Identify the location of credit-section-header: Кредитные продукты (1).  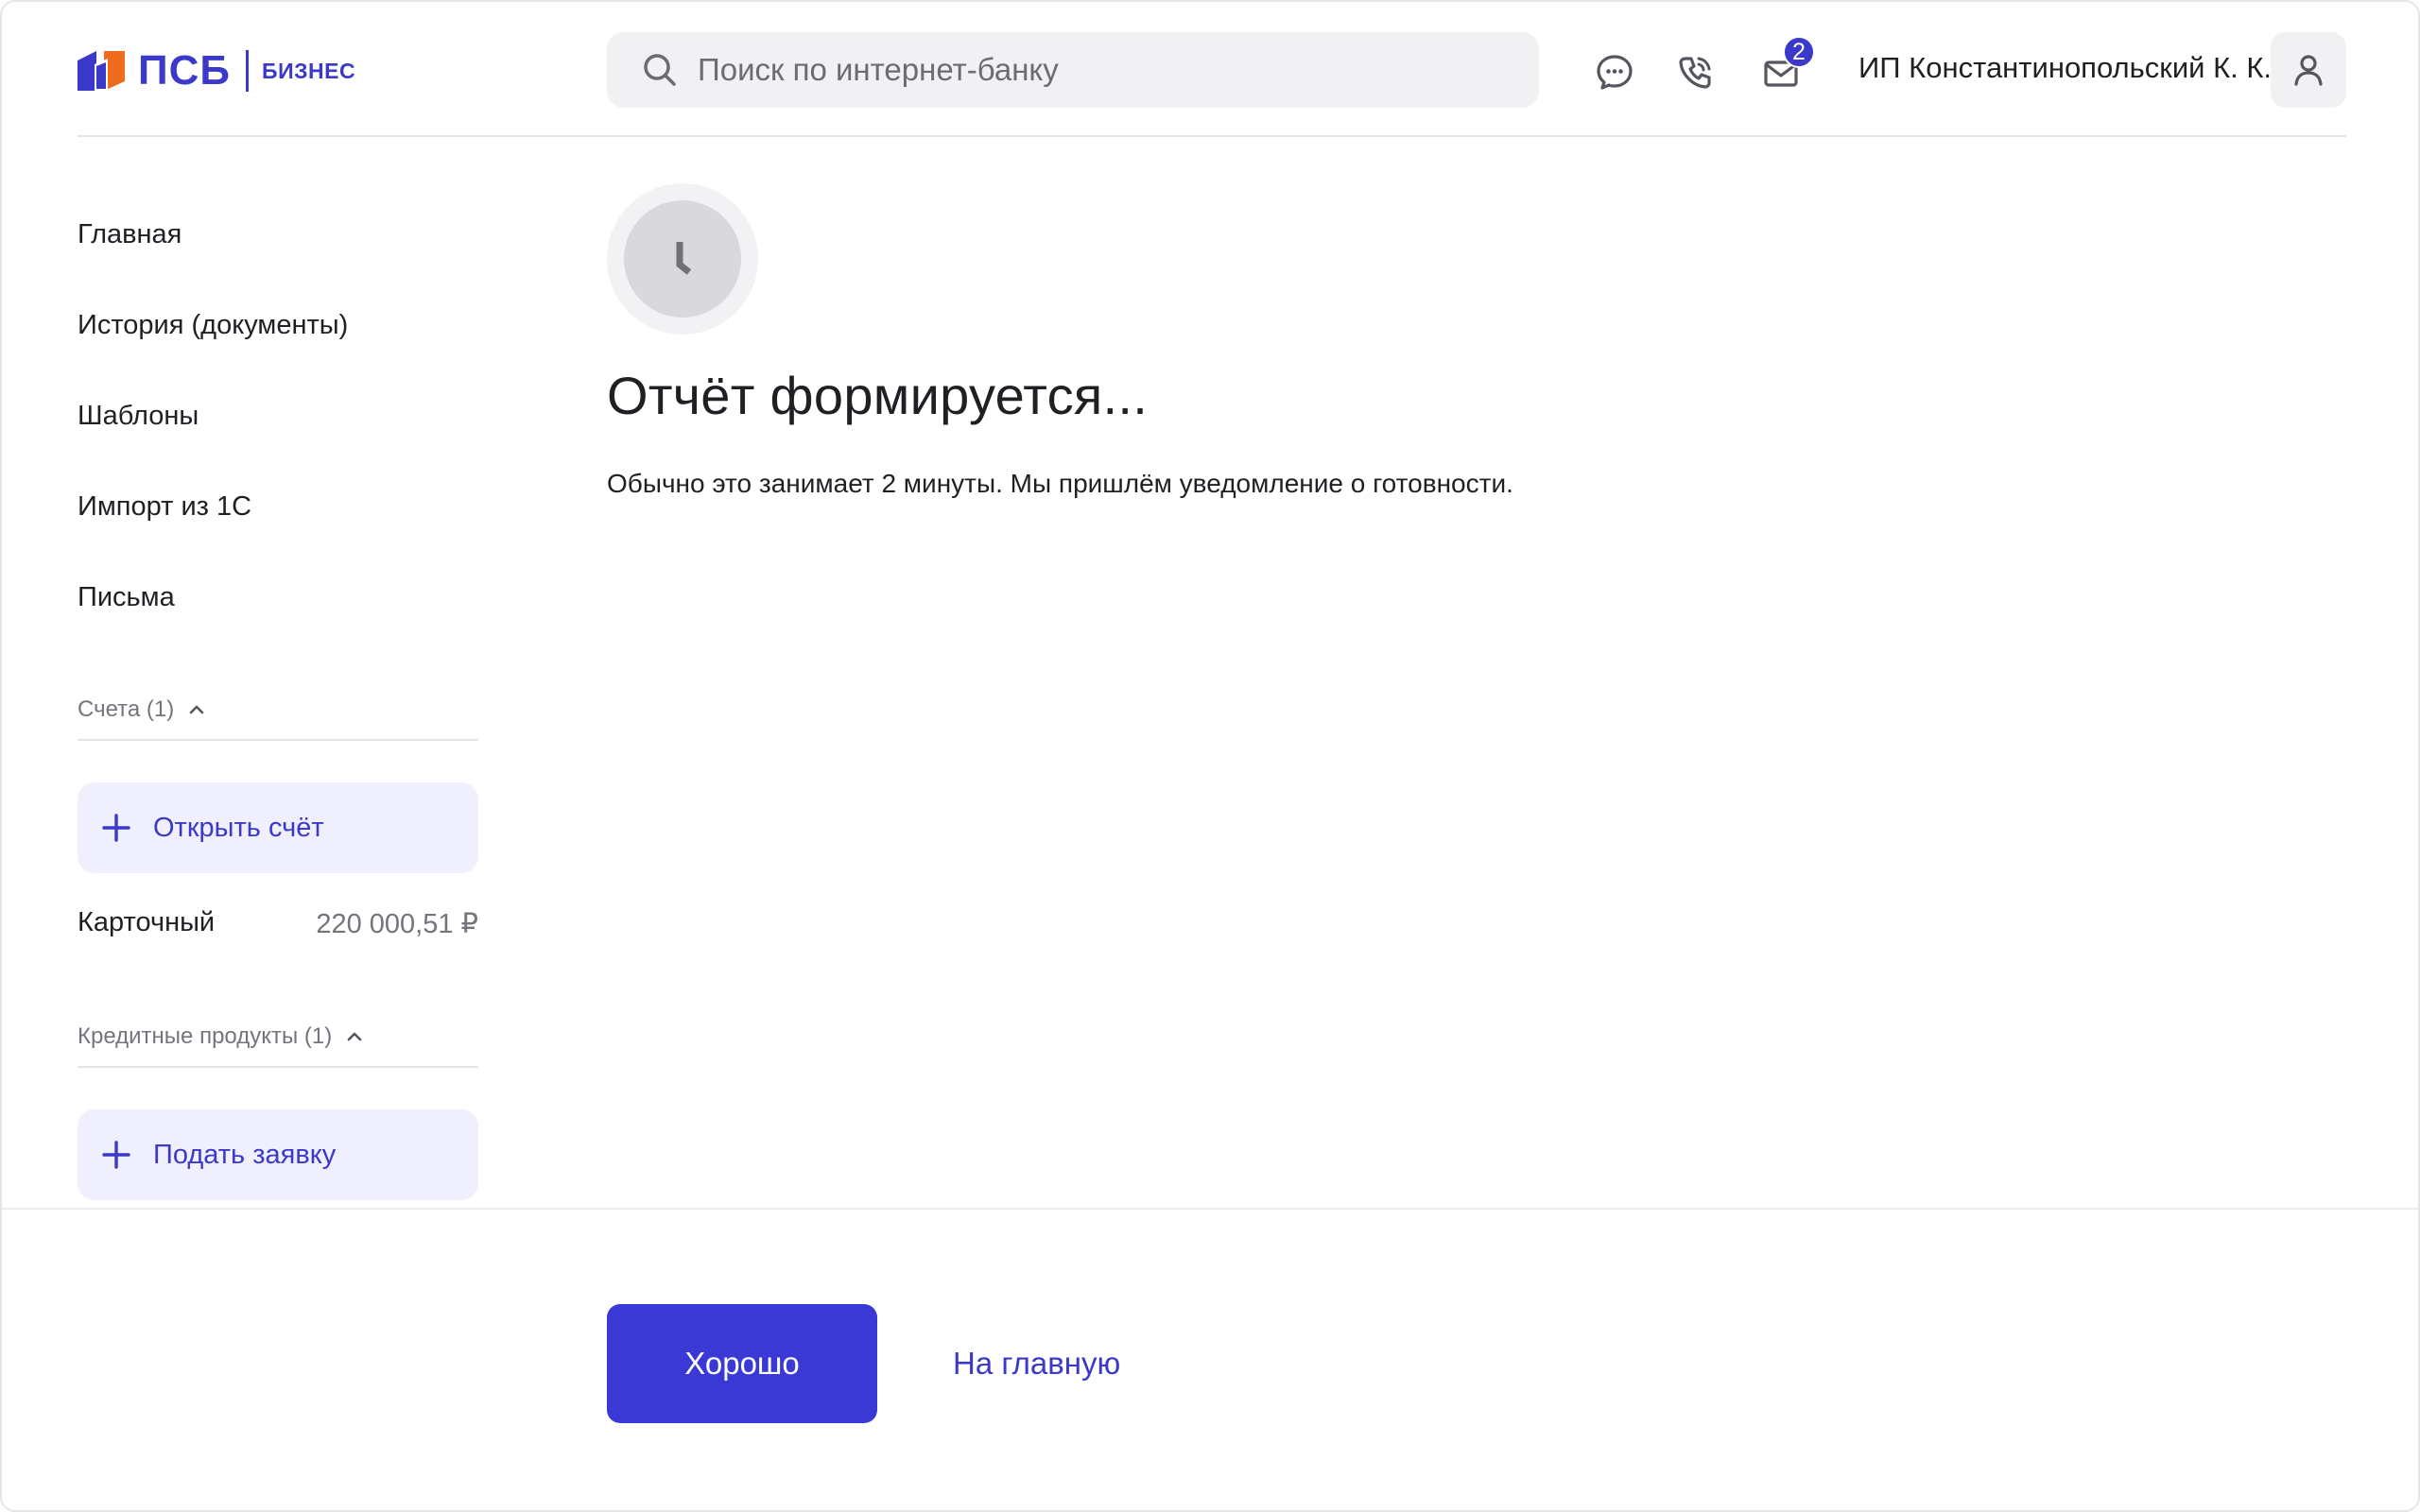
(278, 1037).